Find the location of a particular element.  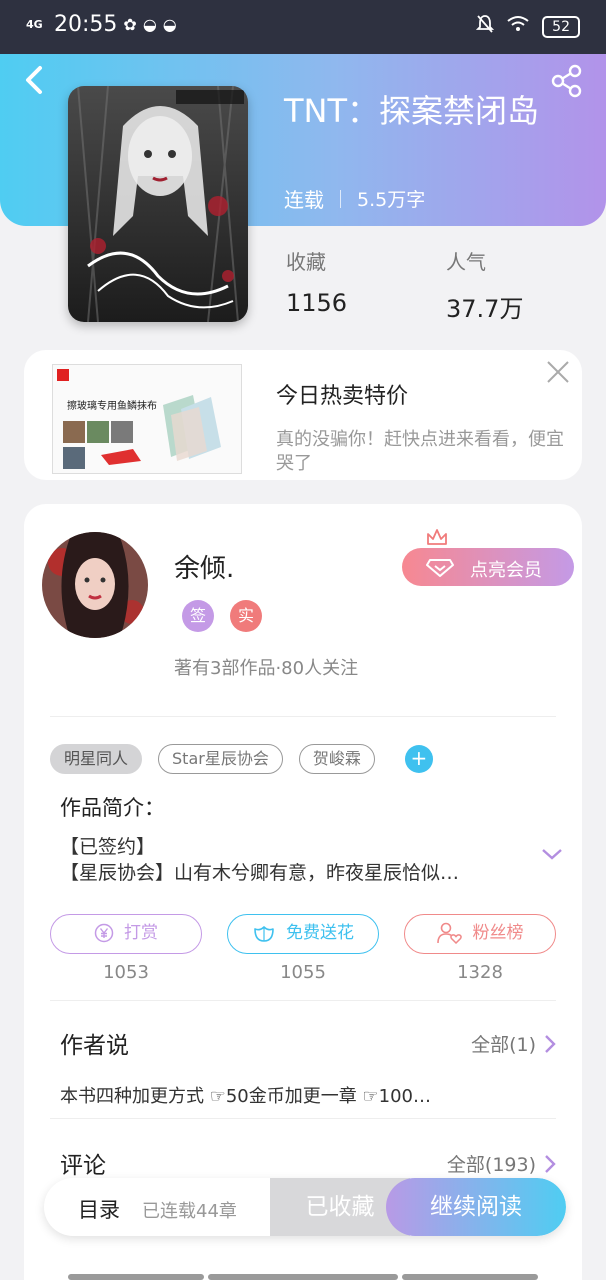

serial-status: 连载 is located at coordinates (304, 200).